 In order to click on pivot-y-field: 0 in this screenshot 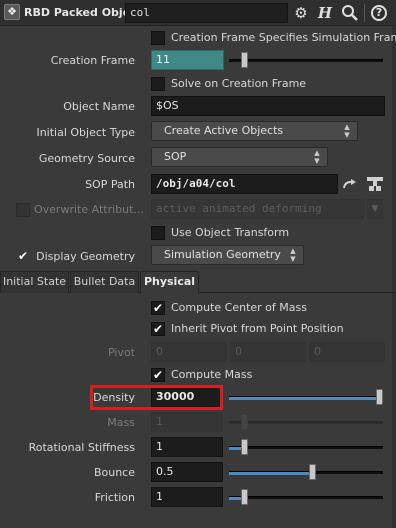, I will do `click(268, 352)`.